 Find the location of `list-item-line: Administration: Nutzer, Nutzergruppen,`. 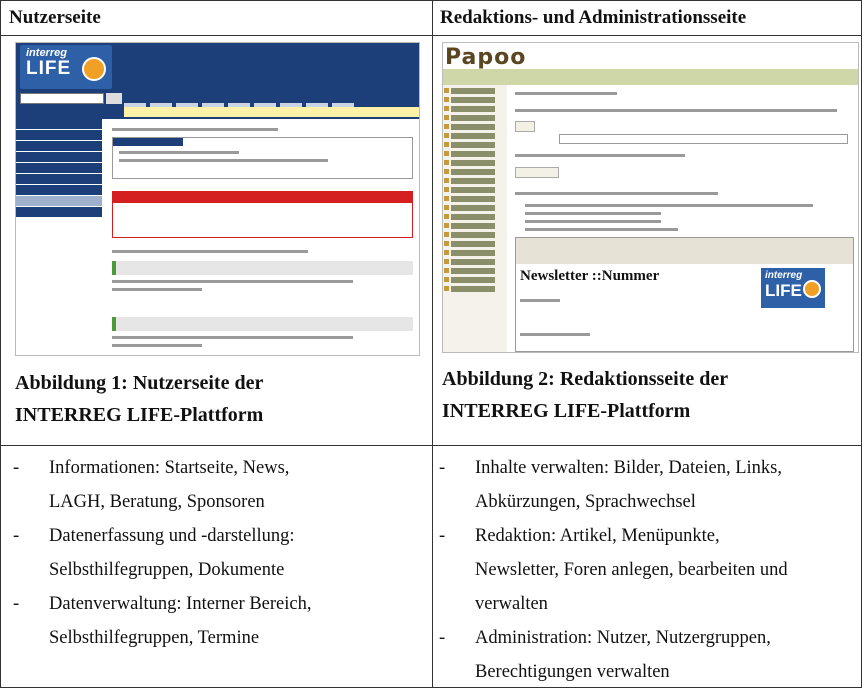

list-item-line: Administration: Nutzer, Nutzergruppen, is located at coordinates (623, 638).